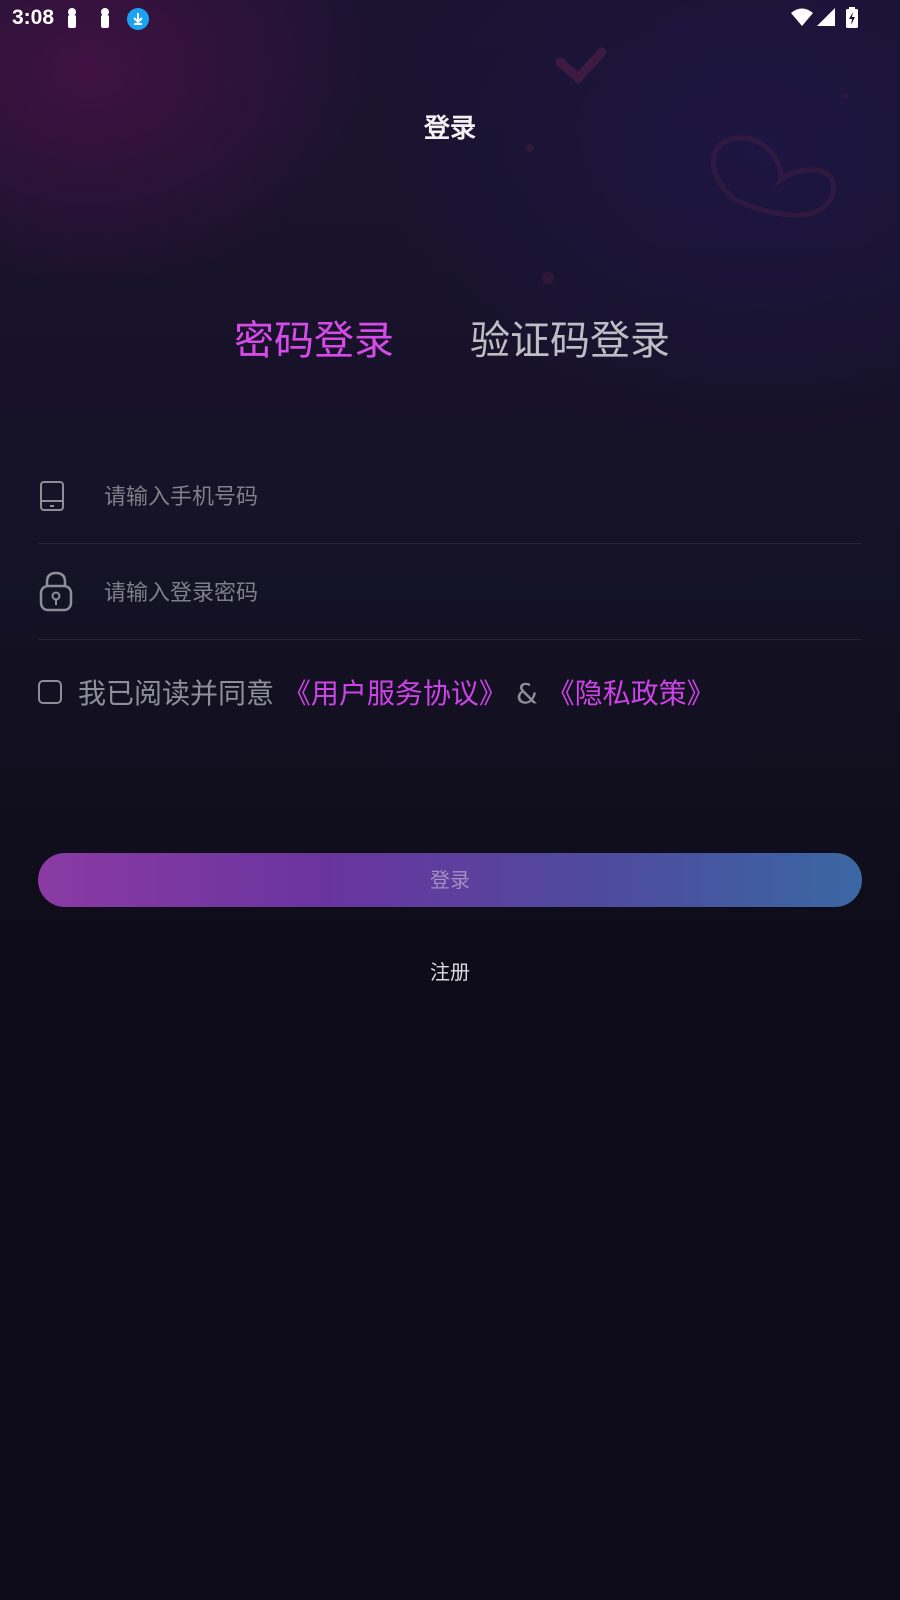 Image resolution: width=900 pixels, height=1600 pixels. What do you see at coordinates (631, 693) in the screenshot?
I see `privacy-link: 《隐私政策》` at bounding box center [631, 693].